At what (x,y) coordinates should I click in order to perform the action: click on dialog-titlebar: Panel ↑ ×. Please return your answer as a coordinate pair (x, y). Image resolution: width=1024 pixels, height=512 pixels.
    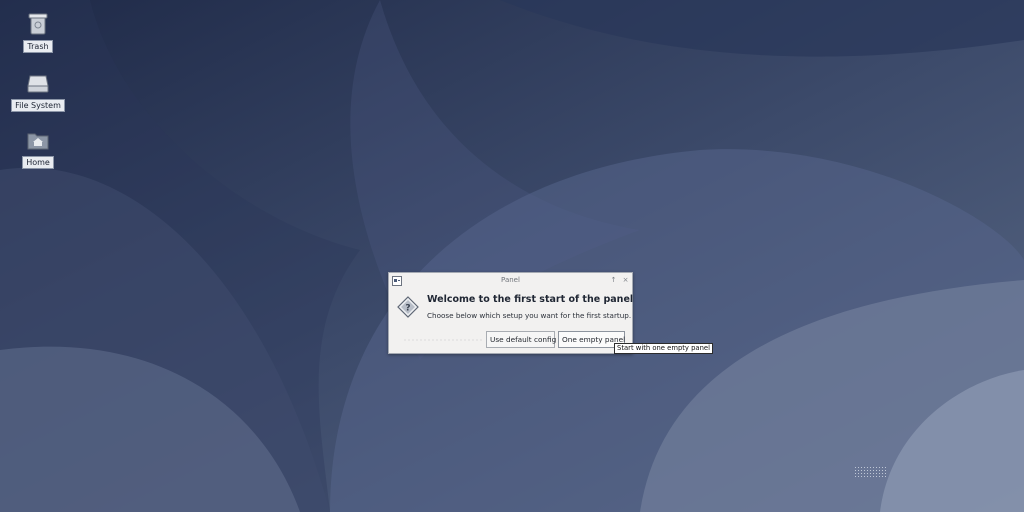
    Looking at the image, I should click on (510, 281).